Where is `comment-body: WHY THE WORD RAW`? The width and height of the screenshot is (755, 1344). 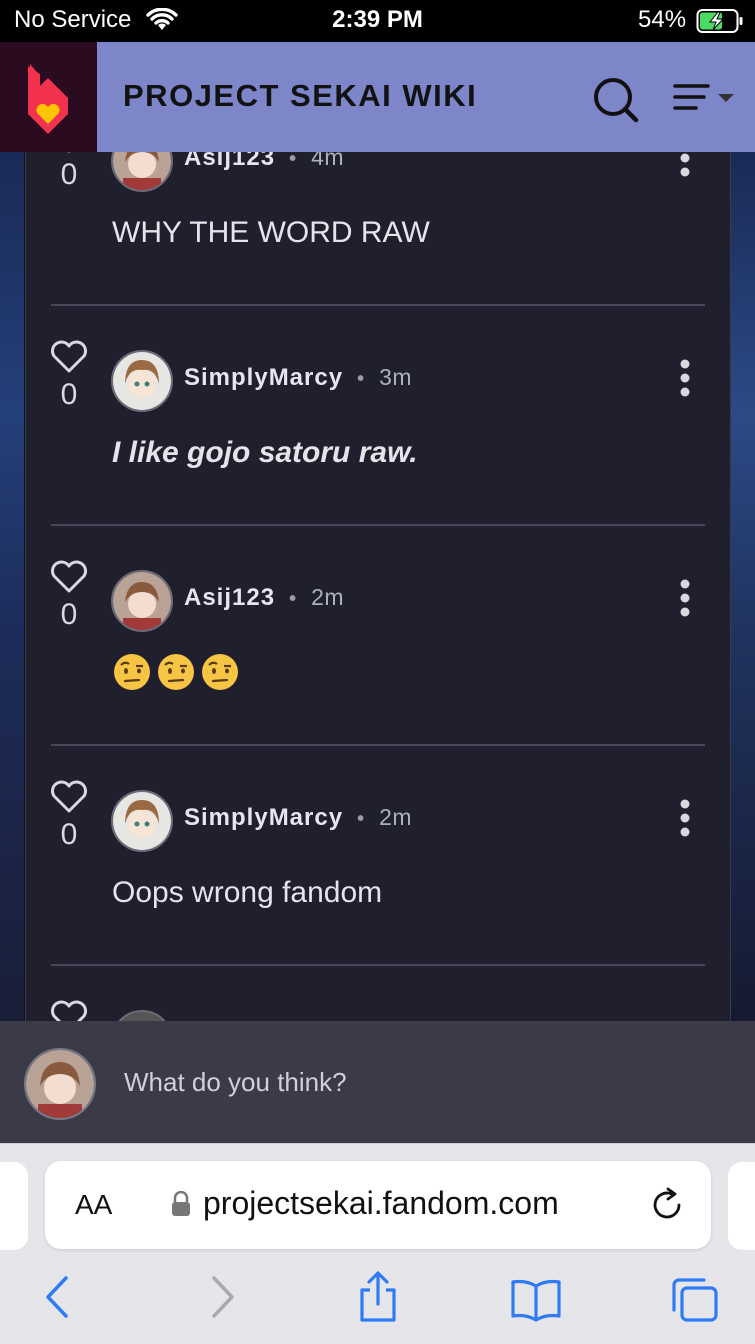 comment-body: WHY THE WORD RAW is located at coordinates (271, 232).